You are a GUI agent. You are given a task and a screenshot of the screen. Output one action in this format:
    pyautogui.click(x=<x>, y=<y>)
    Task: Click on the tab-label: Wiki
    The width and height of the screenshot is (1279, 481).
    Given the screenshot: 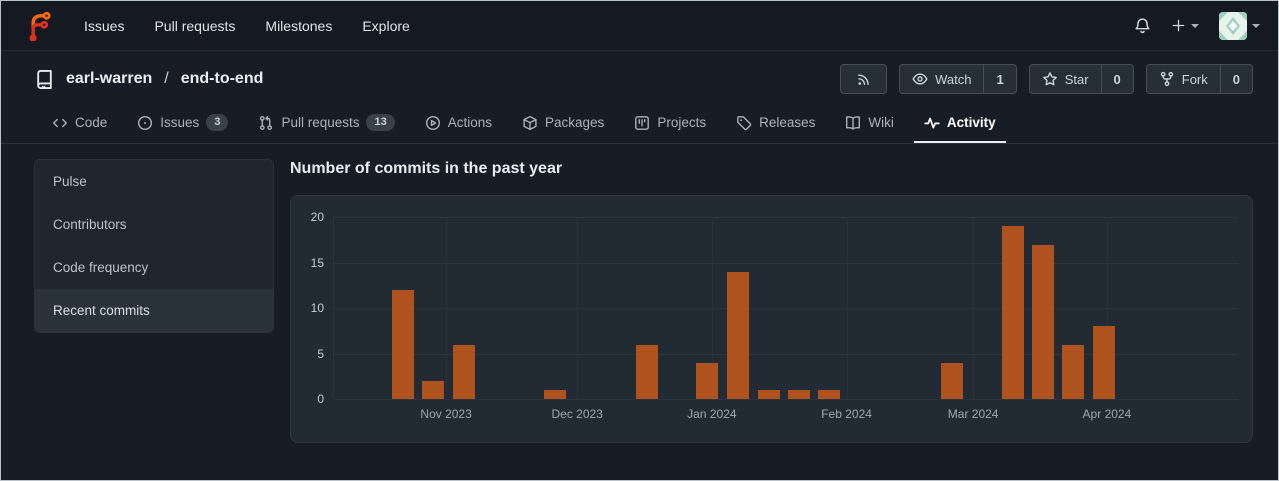 What is the action you would take?
    pyautogui.click(x=881, y=123)
    